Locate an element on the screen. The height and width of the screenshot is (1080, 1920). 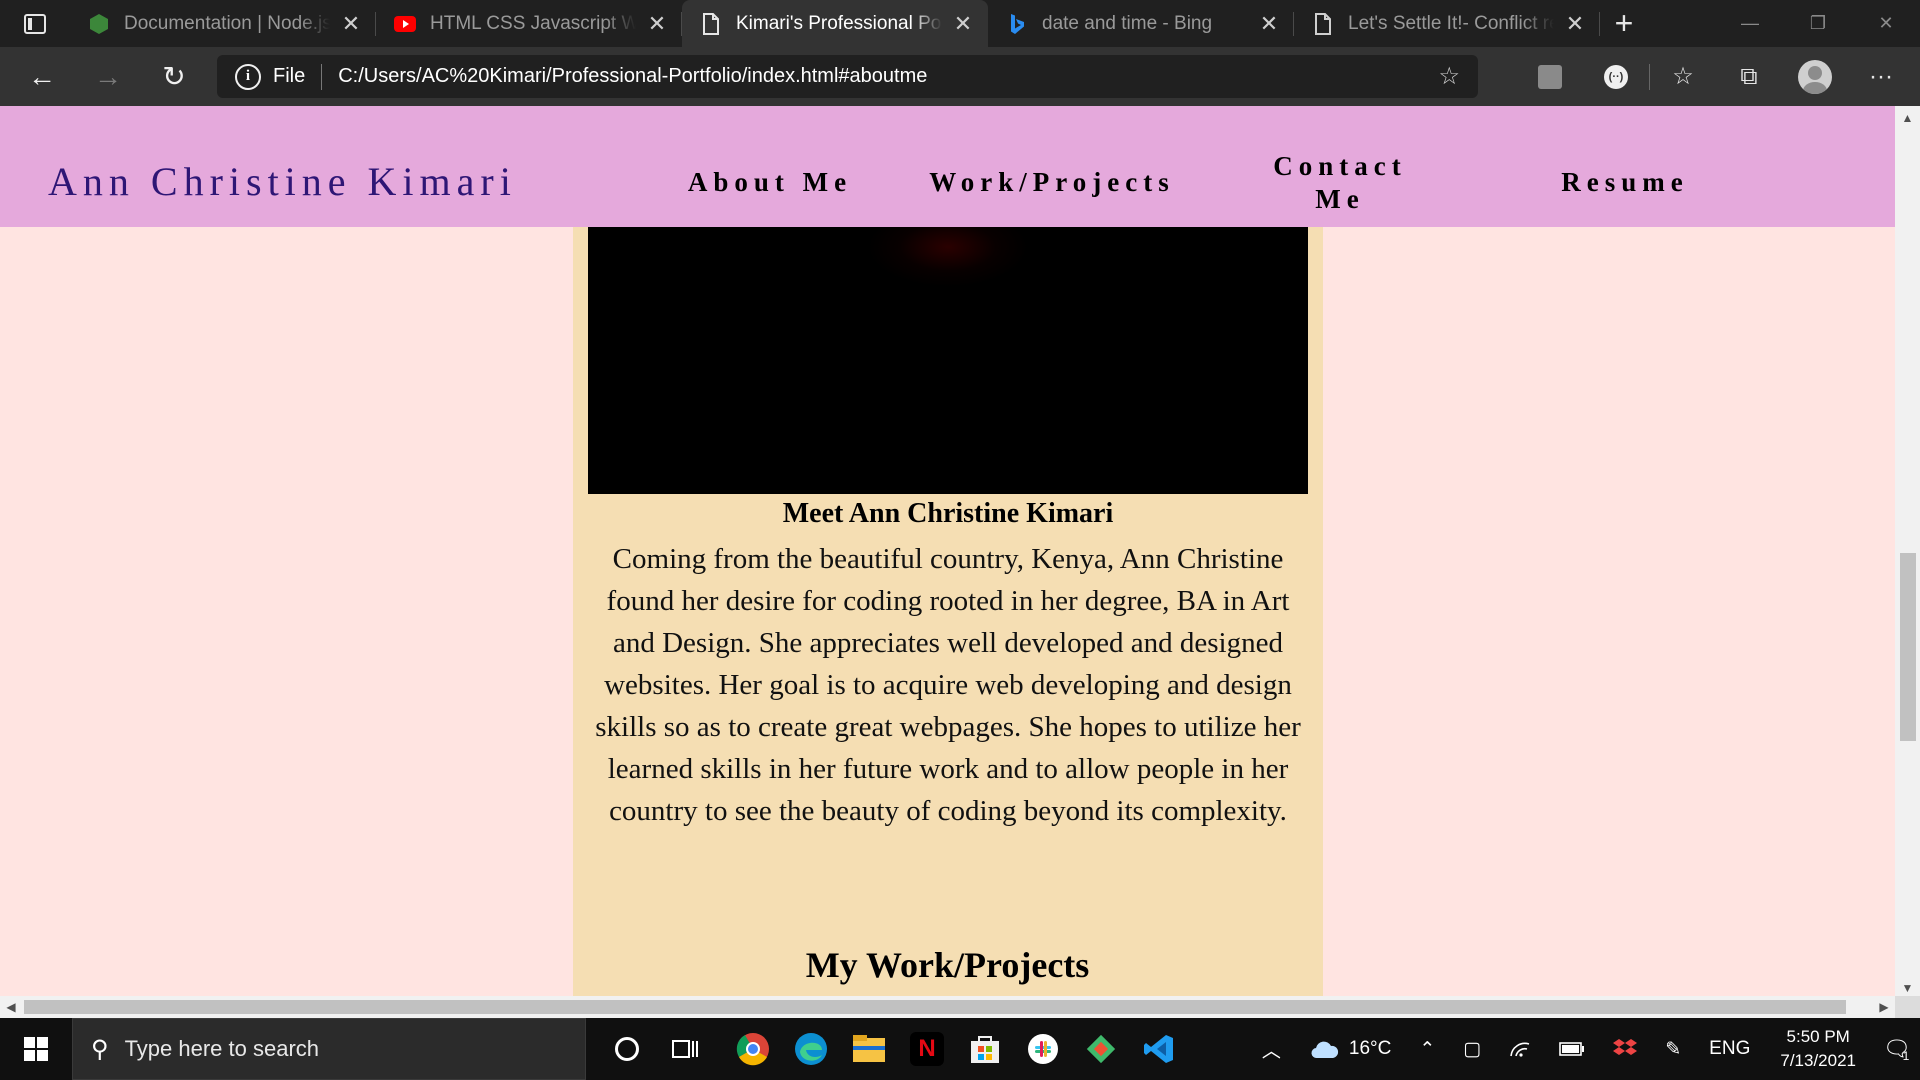
chrome-icon is located at coordinates (752, 1049).